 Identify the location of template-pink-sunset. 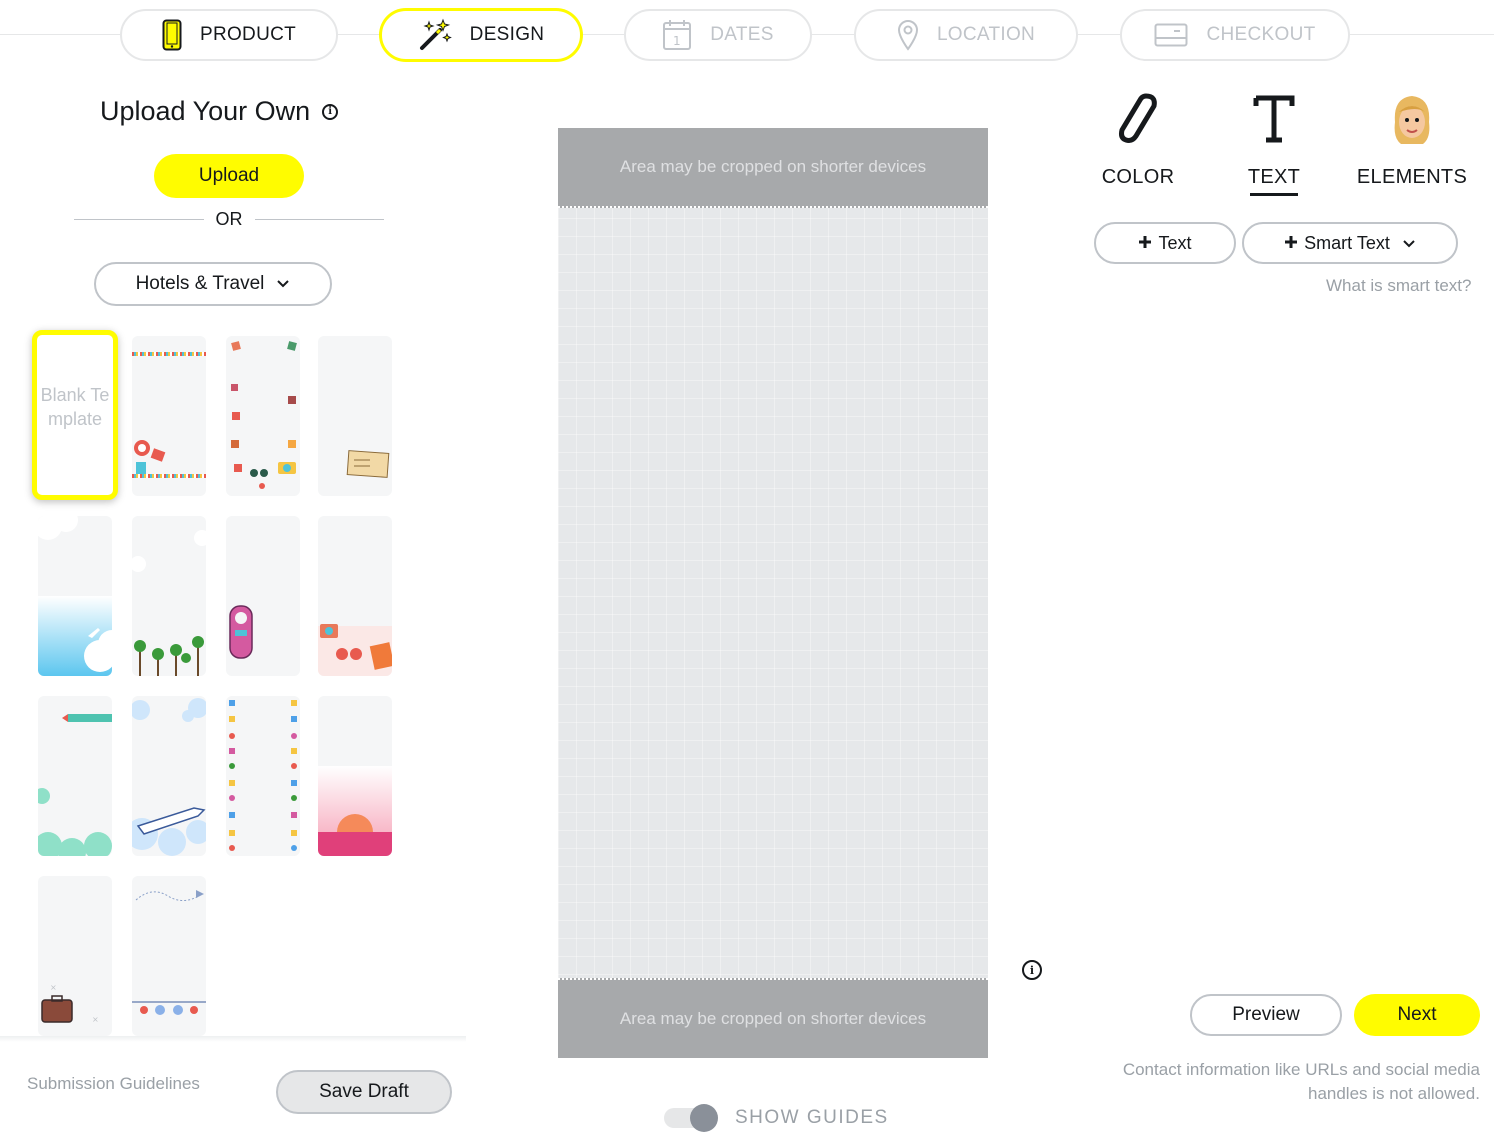
(355, 776).